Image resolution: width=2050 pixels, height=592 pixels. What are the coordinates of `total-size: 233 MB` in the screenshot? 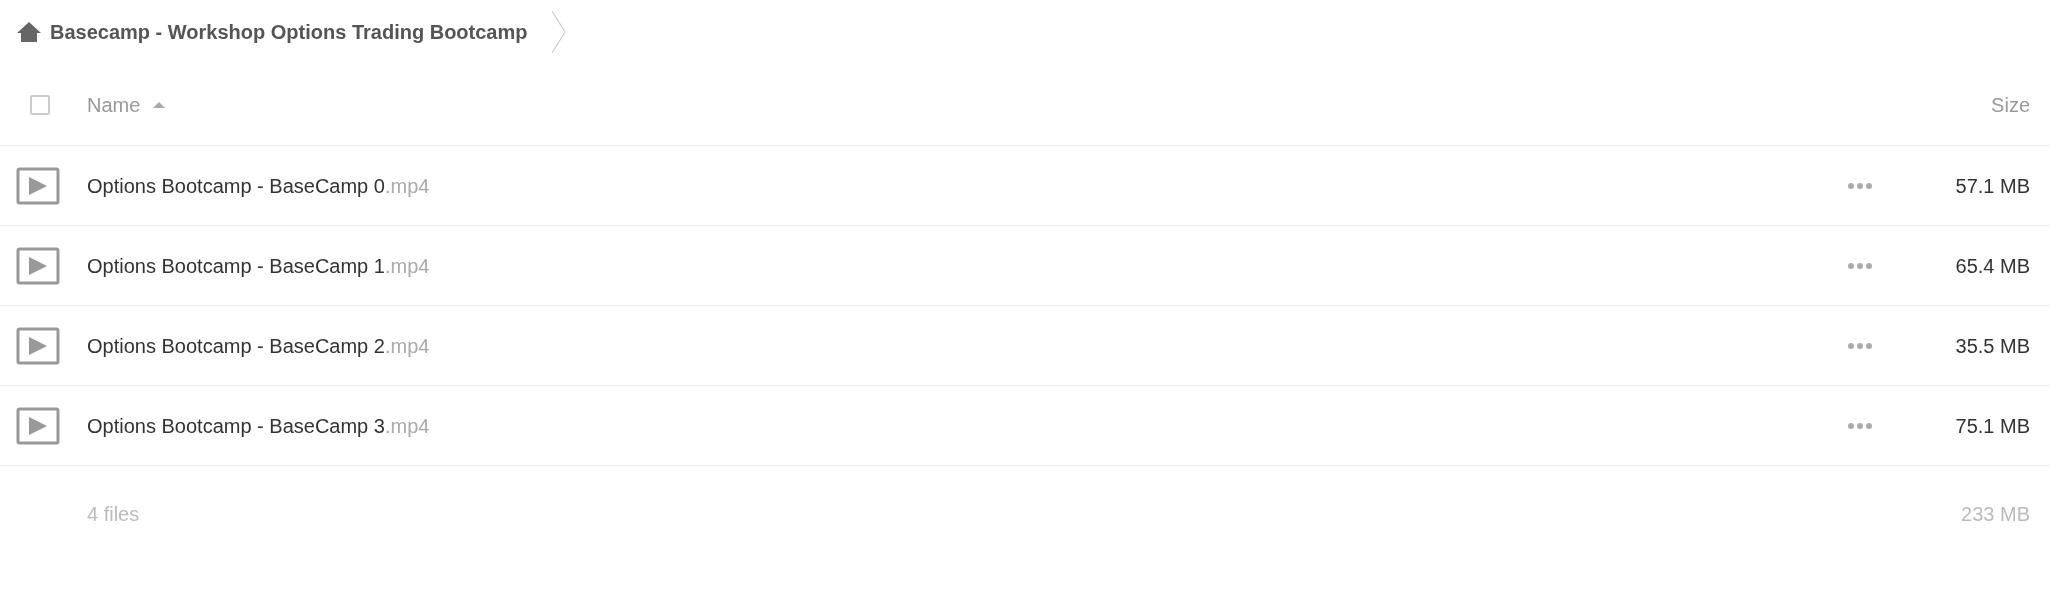 It's located at (1995, 514).